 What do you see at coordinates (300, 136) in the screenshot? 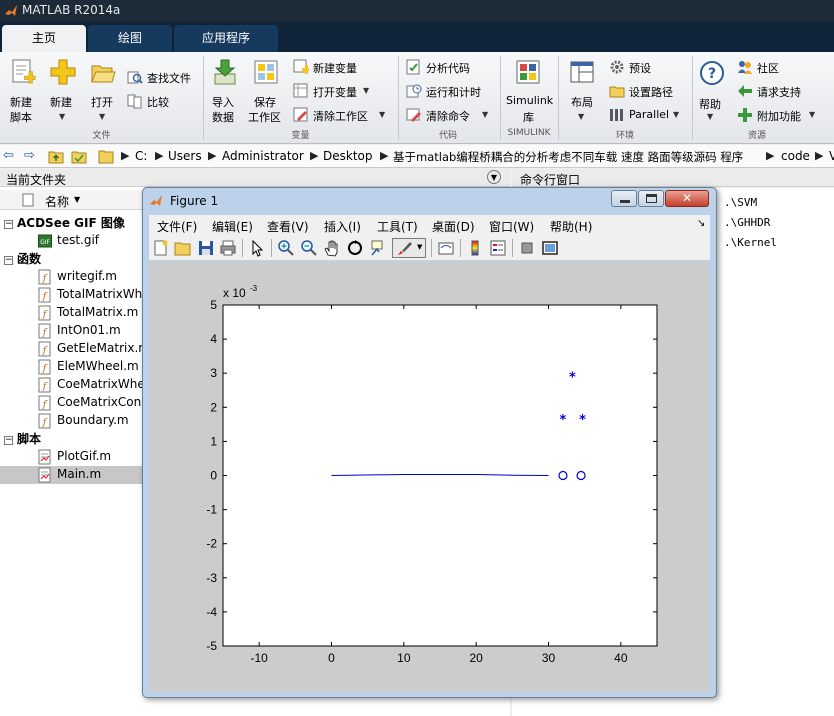
I see `group-label-variable: 变量` at bounding box center [300, 136].